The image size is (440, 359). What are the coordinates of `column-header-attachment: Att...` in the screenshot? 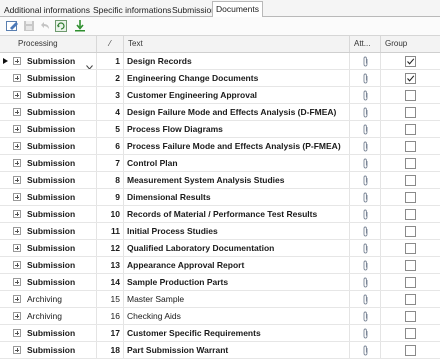 It's located at (365, 44).